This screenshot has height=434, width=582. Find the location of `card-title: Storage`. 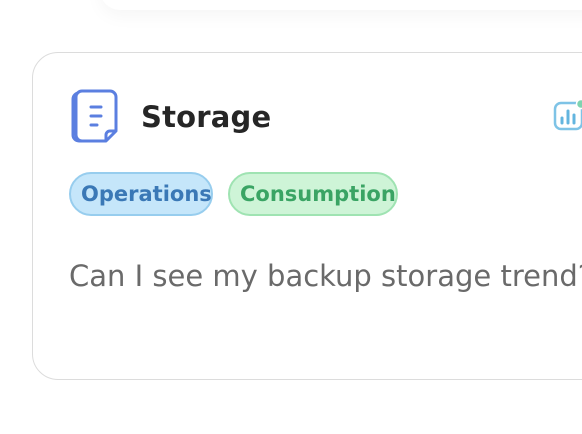

card-title: Storage is located at coordinates (206, 117).